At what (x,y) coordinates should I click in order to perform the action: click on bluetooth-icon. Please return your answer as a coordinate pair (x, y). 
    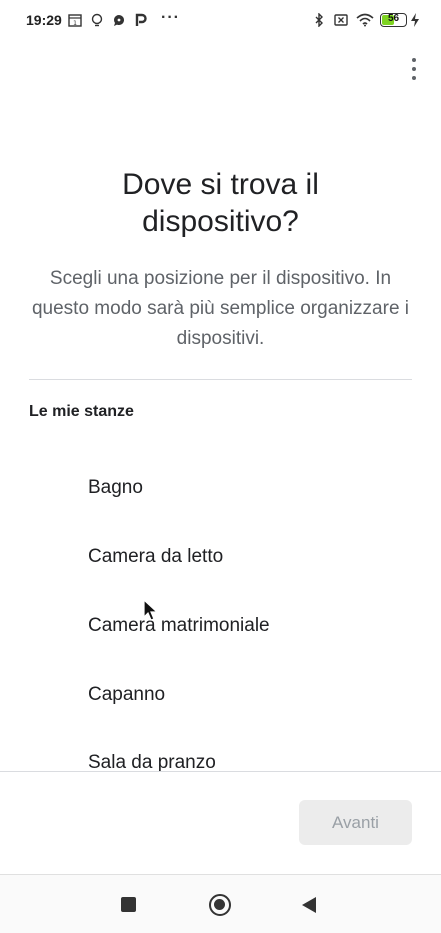
    Looking at the image, I should click on (319, 20).